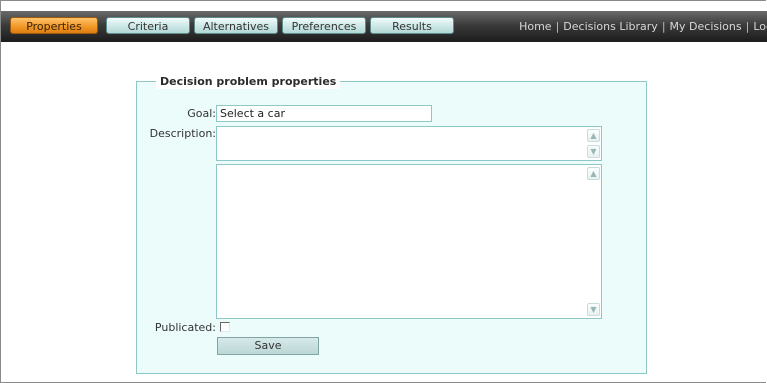 Image resolution: width=767 pixels, height=383 pixels. Describe the element at coordinates (324, 113) in the screenshot. I see `goal-input` at that location.